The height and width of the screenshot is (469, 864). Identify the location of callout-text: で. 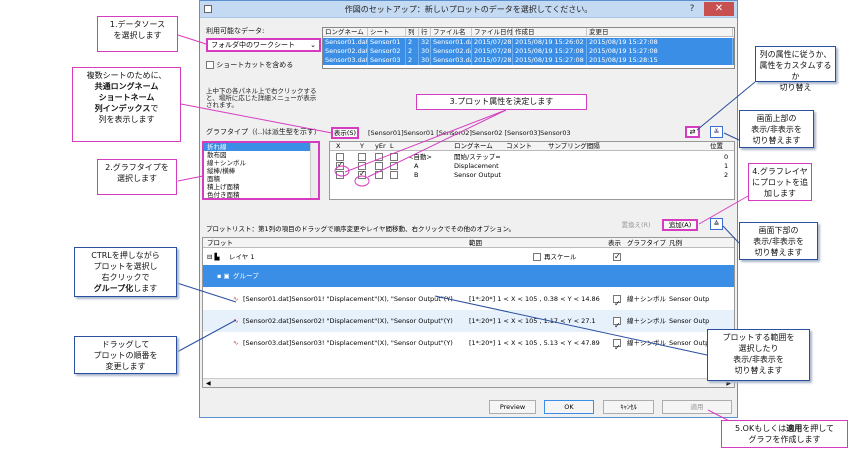
(154, 108).